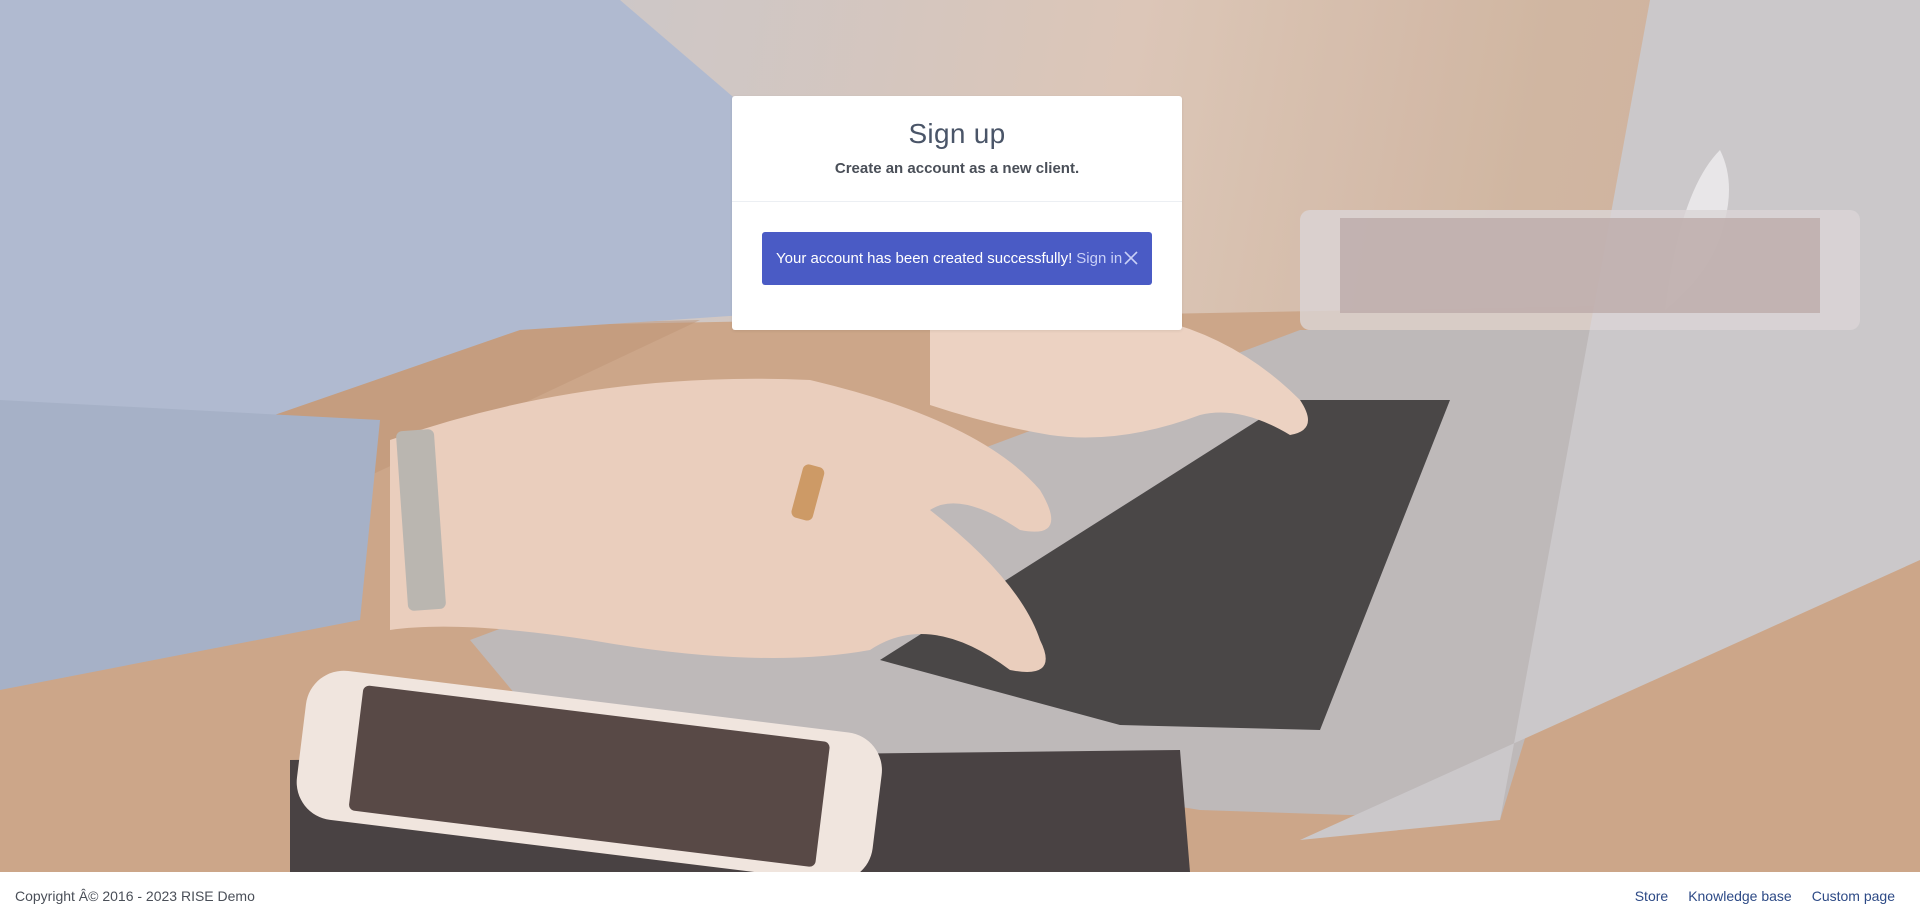 Image resolution: width=1920 pixels, height=919 pixels. Describe the element at coordinates (957, 133) in the screenshot. I see `page-title: Sign up` at that location.